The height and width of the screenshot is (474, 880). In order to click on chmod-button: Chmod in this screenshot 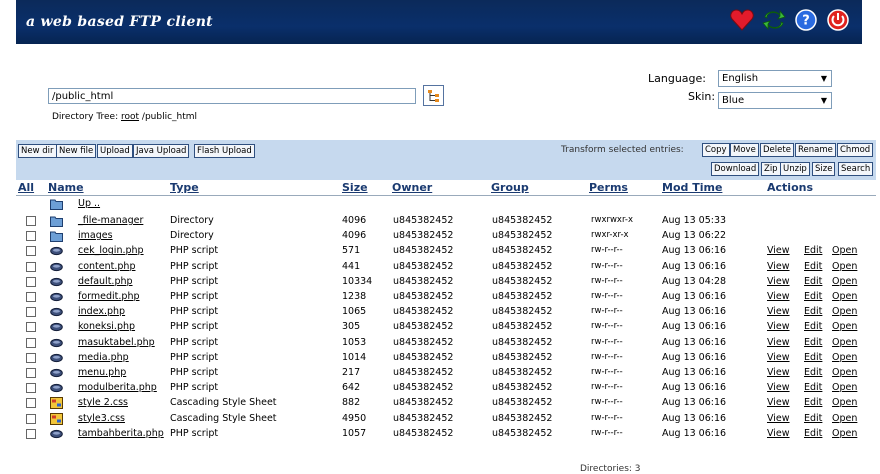, I will do `click(855, 150)`.